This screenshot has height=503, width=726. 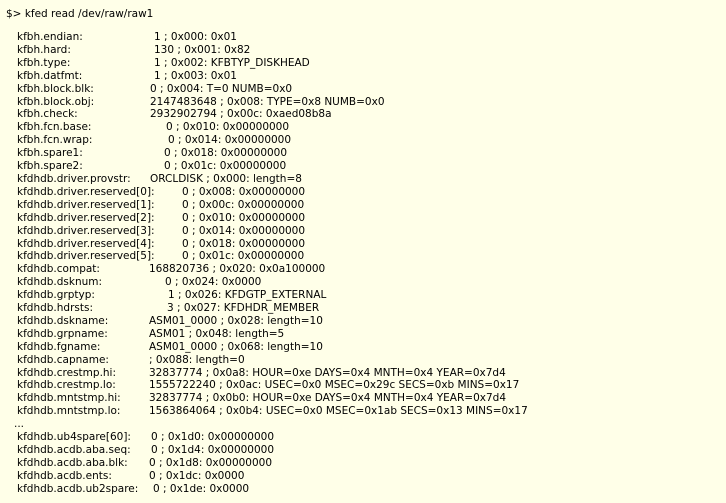 What do you see at coordinates (86, 204) in the screenshot?
I see `field-name: kfdhdb.driver.reserved[1]:` at bounding box center [86, 204].